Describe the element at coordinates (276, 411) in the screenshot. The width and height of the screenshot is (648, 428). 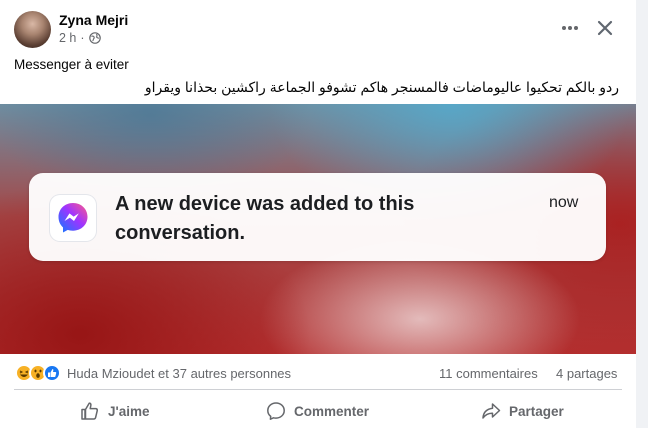
I see `comment-bubble-icon` at that location.